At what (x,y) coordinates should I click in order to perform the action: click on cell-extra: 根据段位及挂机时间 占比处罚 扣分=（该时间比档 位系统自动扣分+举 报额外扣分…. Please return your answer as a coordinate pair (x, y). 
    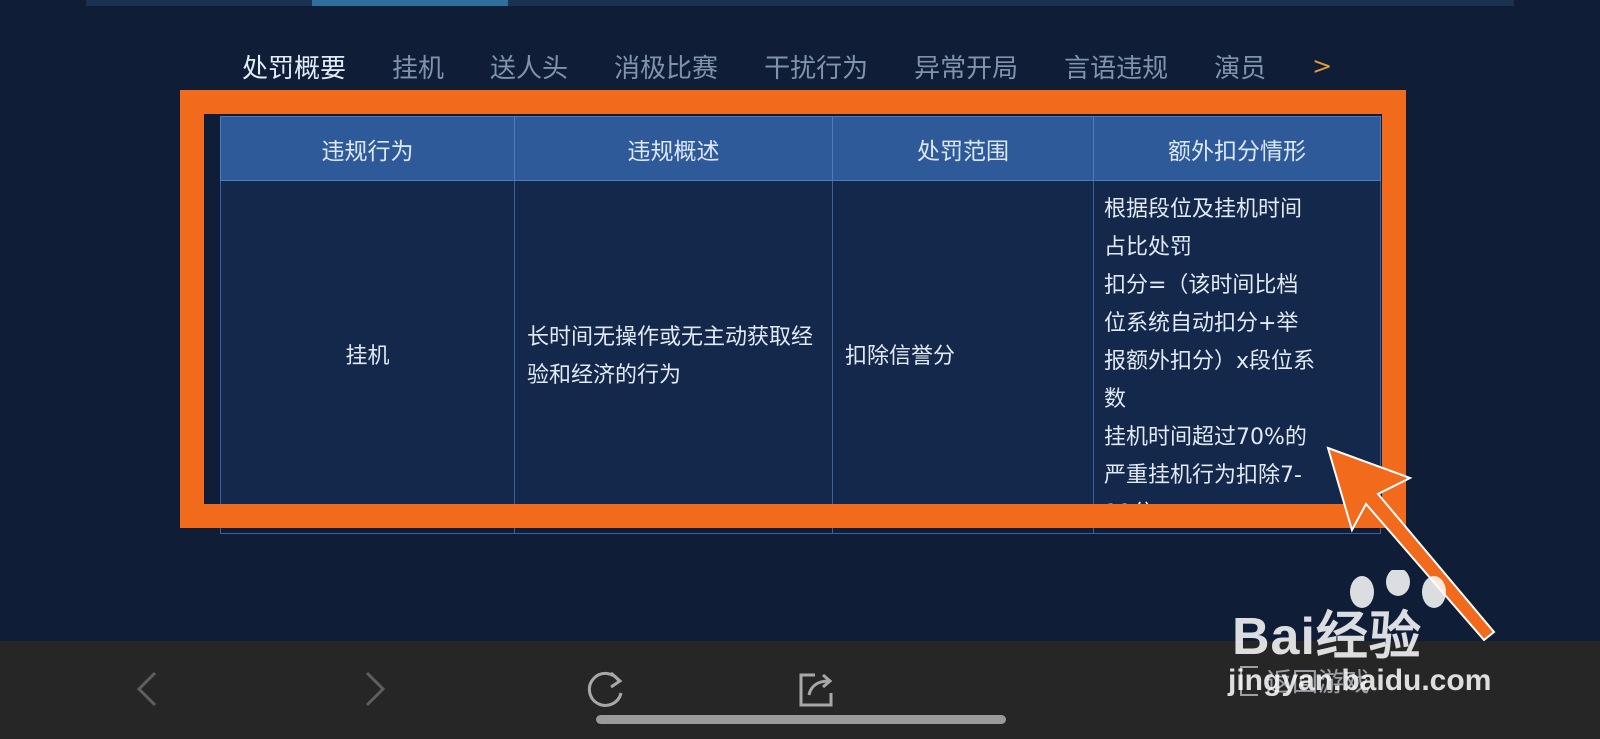
    Looking at the image, I should click on (1237, 357).